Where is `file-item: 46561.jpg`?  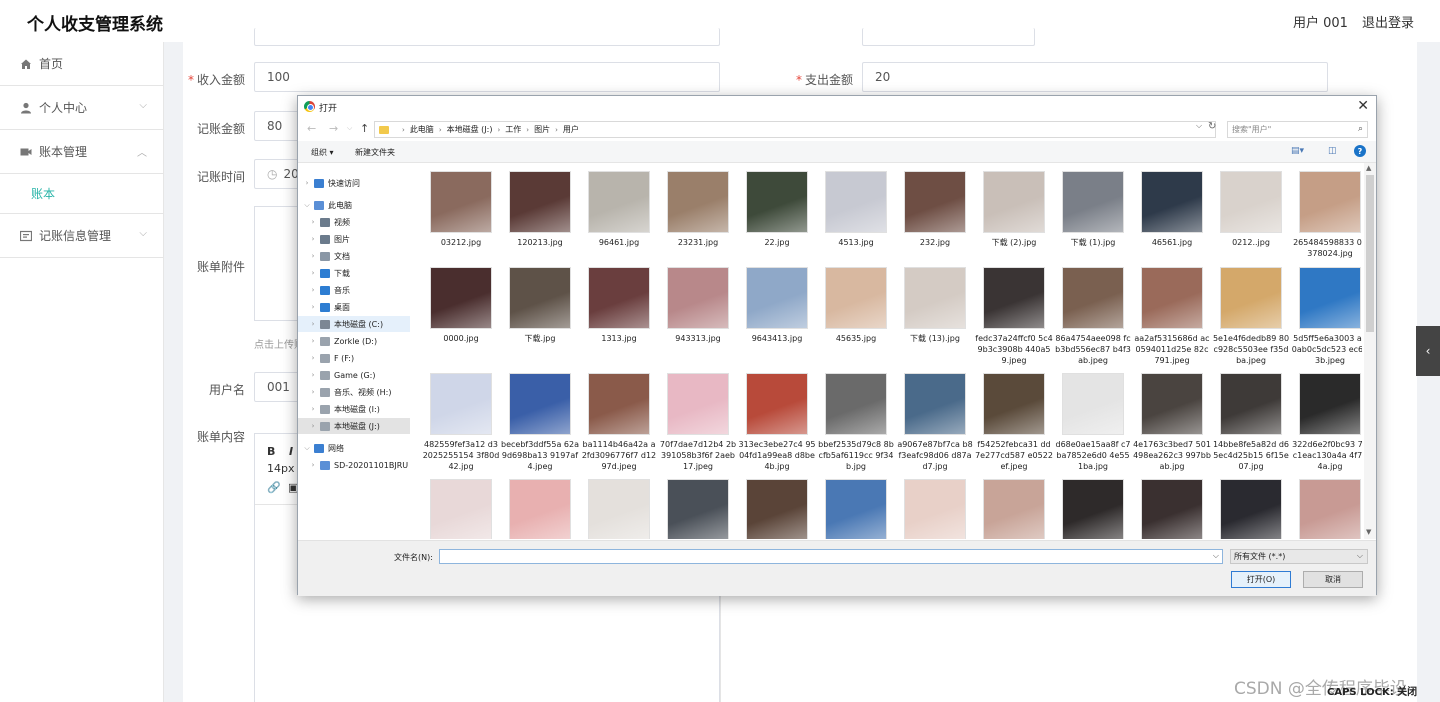 file-item: 46561.jpg is located at coordinates (1172, 209).